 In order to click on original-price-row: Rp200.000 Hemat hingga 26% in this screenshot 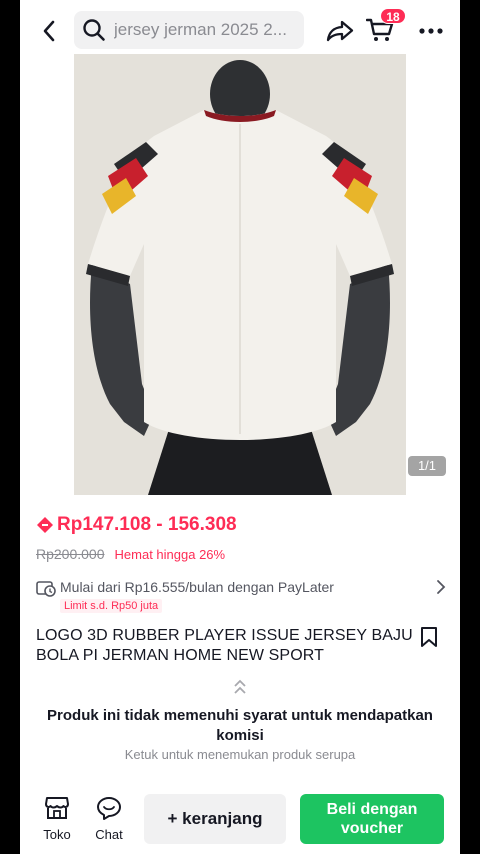, I will do `click(130, 554)`.